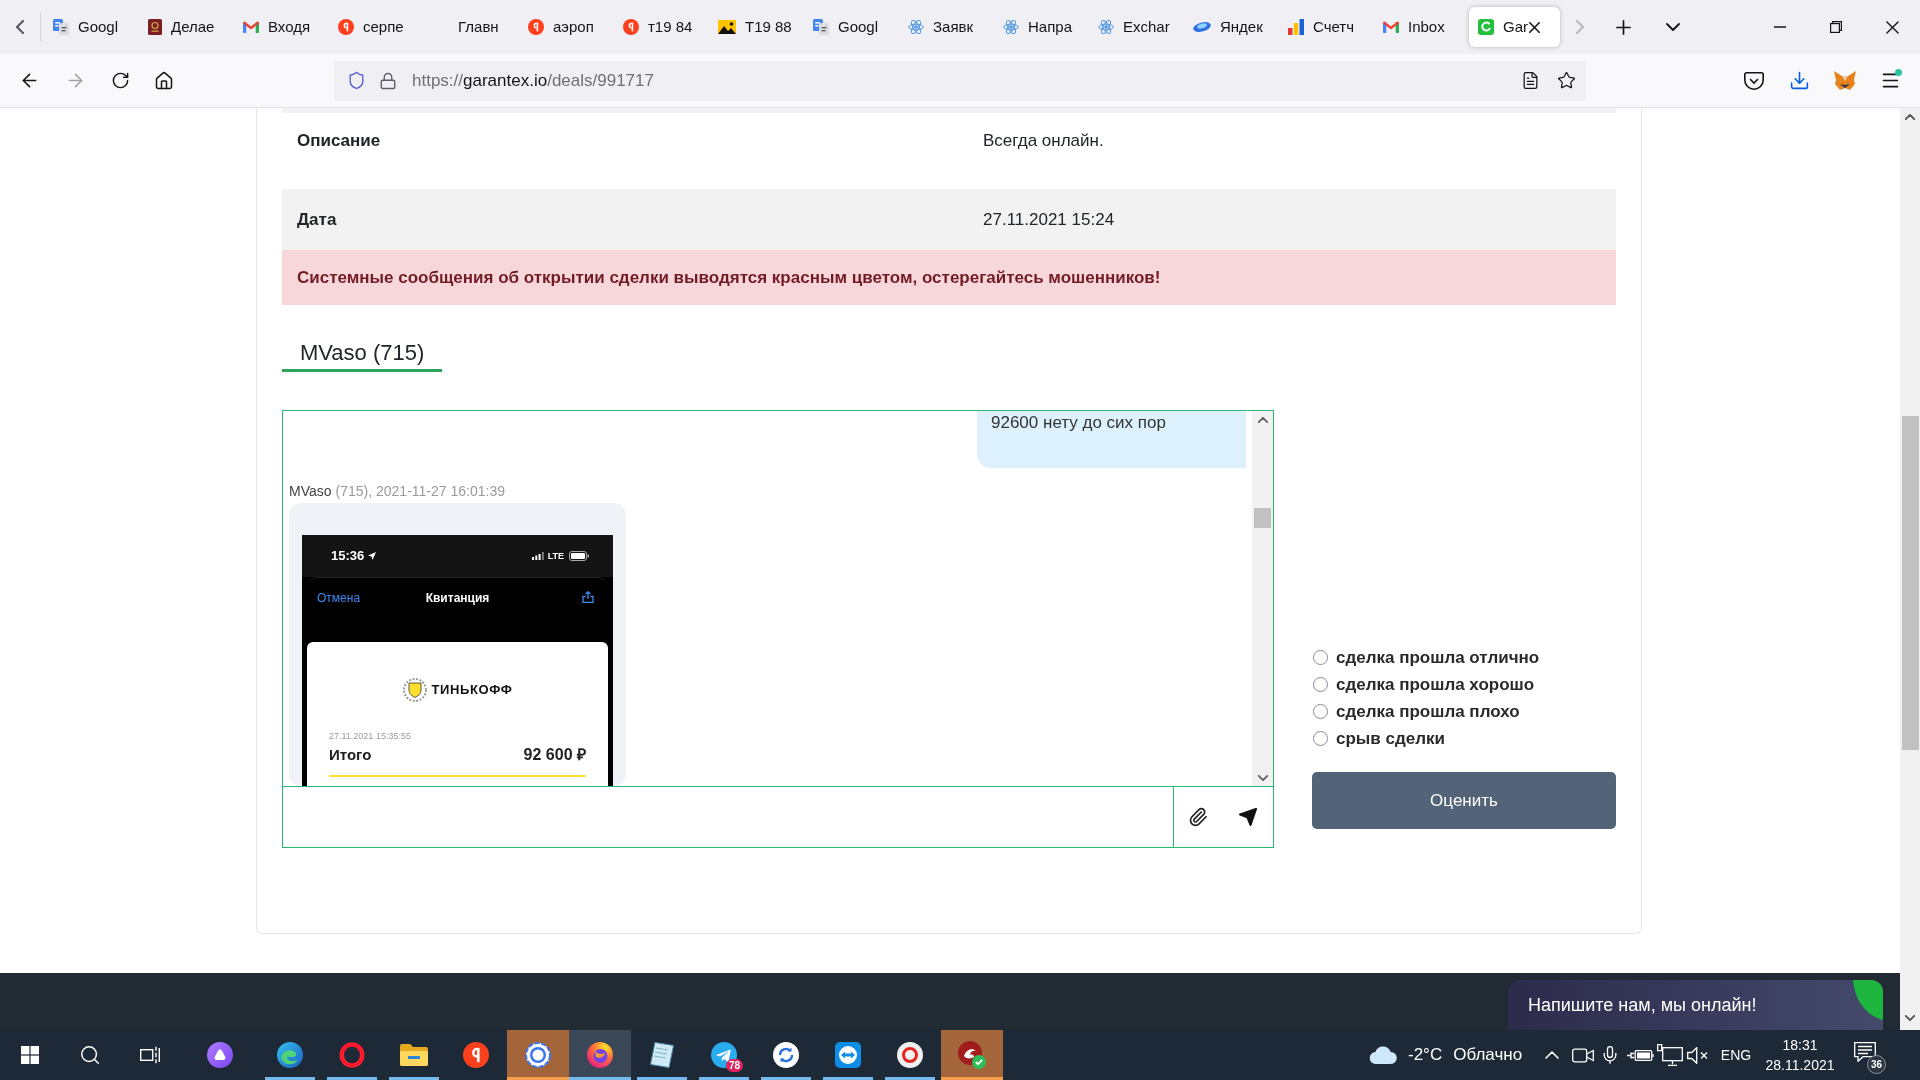 This screenshot has height=1080, width=1920. What do you see at coordinates (90, 1055) in the screenshot?
I see `search-icon` at bounding box center [90, 1055].